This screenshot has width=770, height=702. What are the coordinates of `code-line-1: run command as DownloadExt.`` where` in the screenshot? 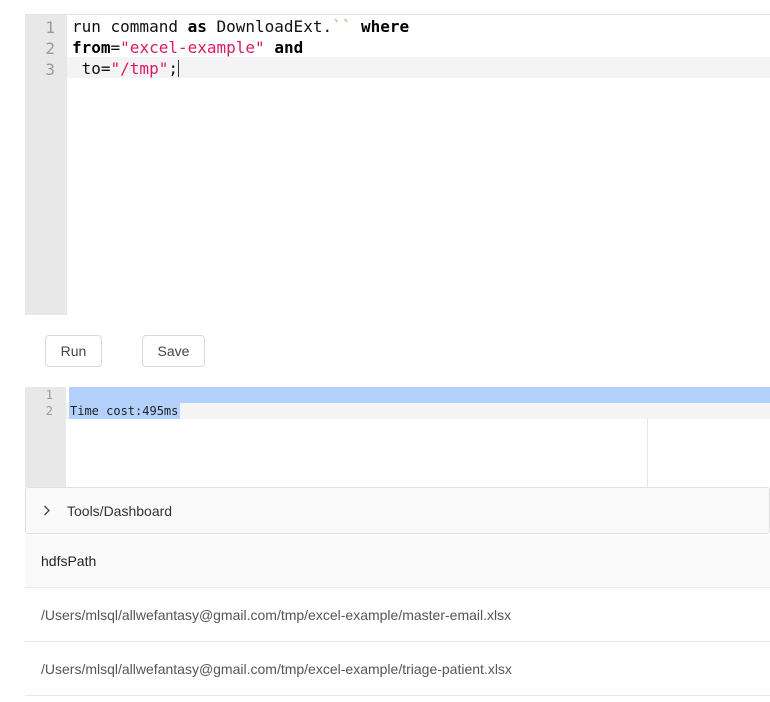 It's located at (240, 26).